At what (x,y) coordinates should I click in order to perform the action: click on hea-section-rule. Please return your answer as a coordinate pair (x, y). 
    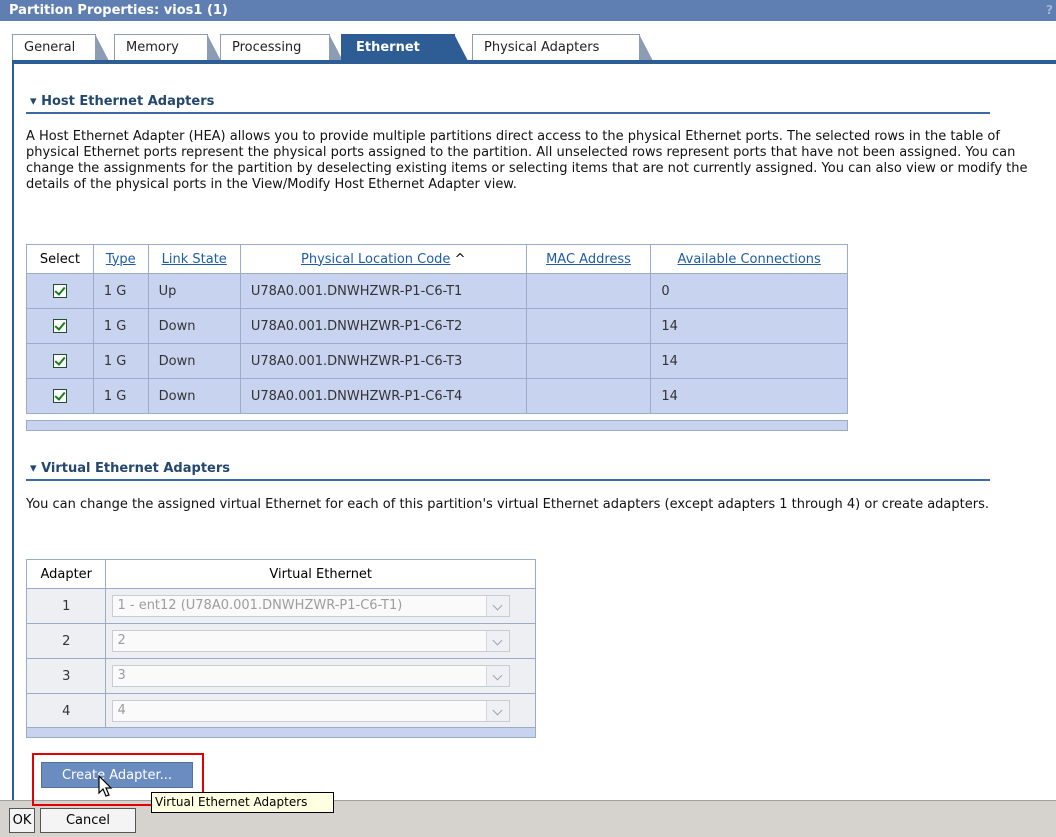
    Looking at the image, I should click on (508, 113).